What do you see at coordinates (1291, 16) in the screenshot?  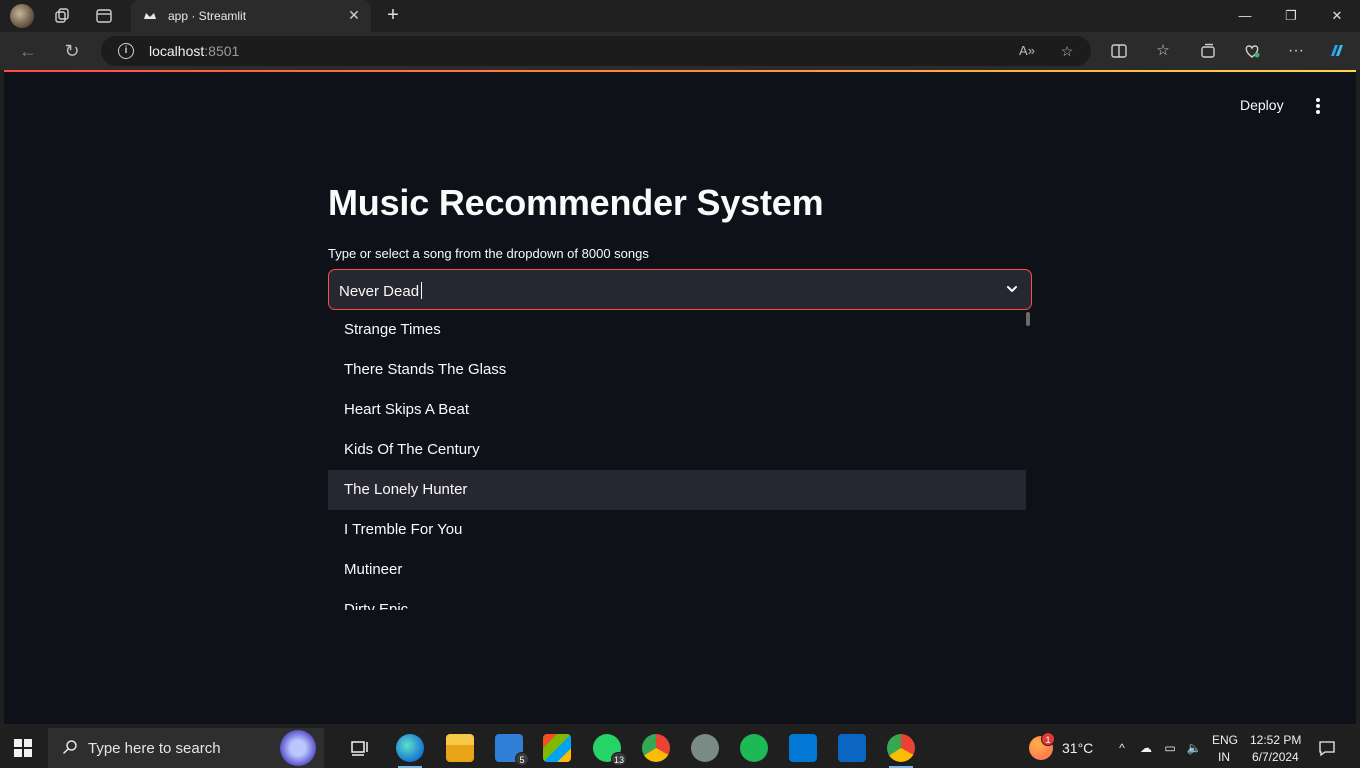 I see `restore-icon: ❐` at bounding box center [1291, 16].